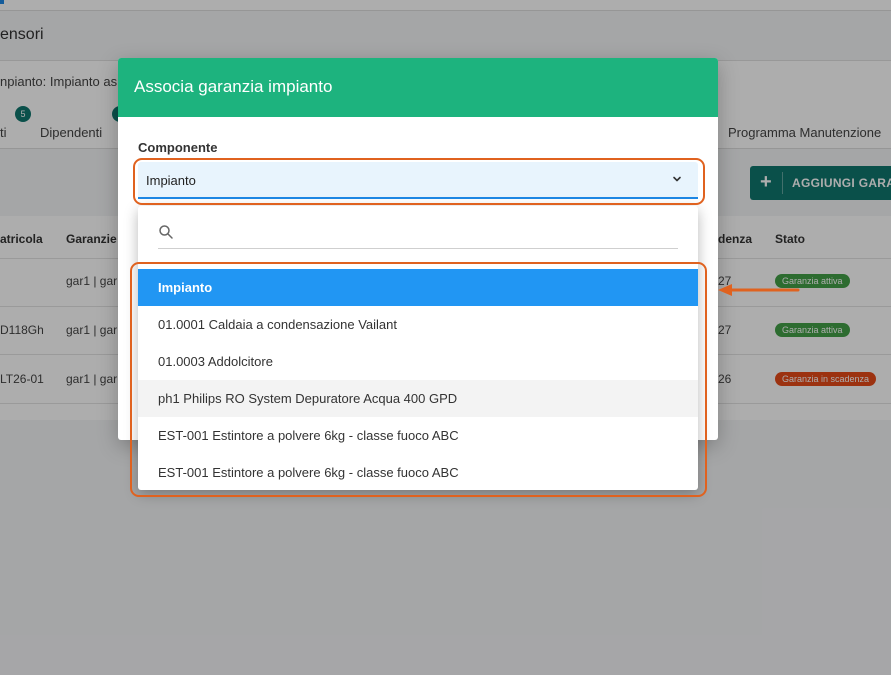 Image resolution: width=891 pixels, height=675 pixels. What do you see at coordinates (419, 181) in the screenshot?
I see `highlight-select-box` at bounding box center [419, 181].